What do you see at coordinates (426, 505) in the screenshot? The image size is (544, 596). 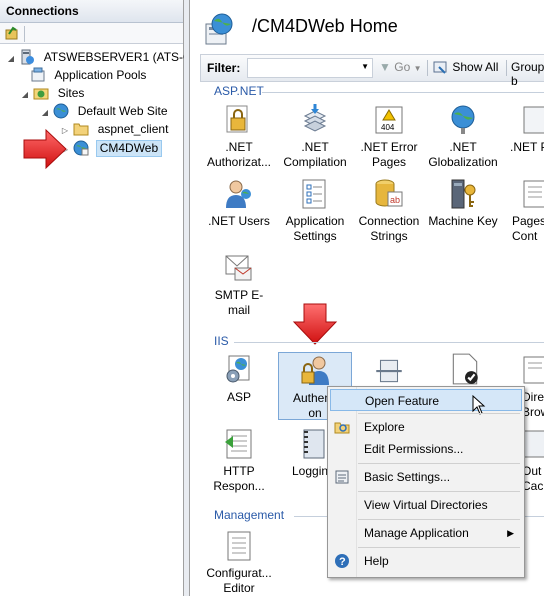 I see `menu-item-view-virtual-directories: View Virtual Directories` at bounding box center [426, 505].